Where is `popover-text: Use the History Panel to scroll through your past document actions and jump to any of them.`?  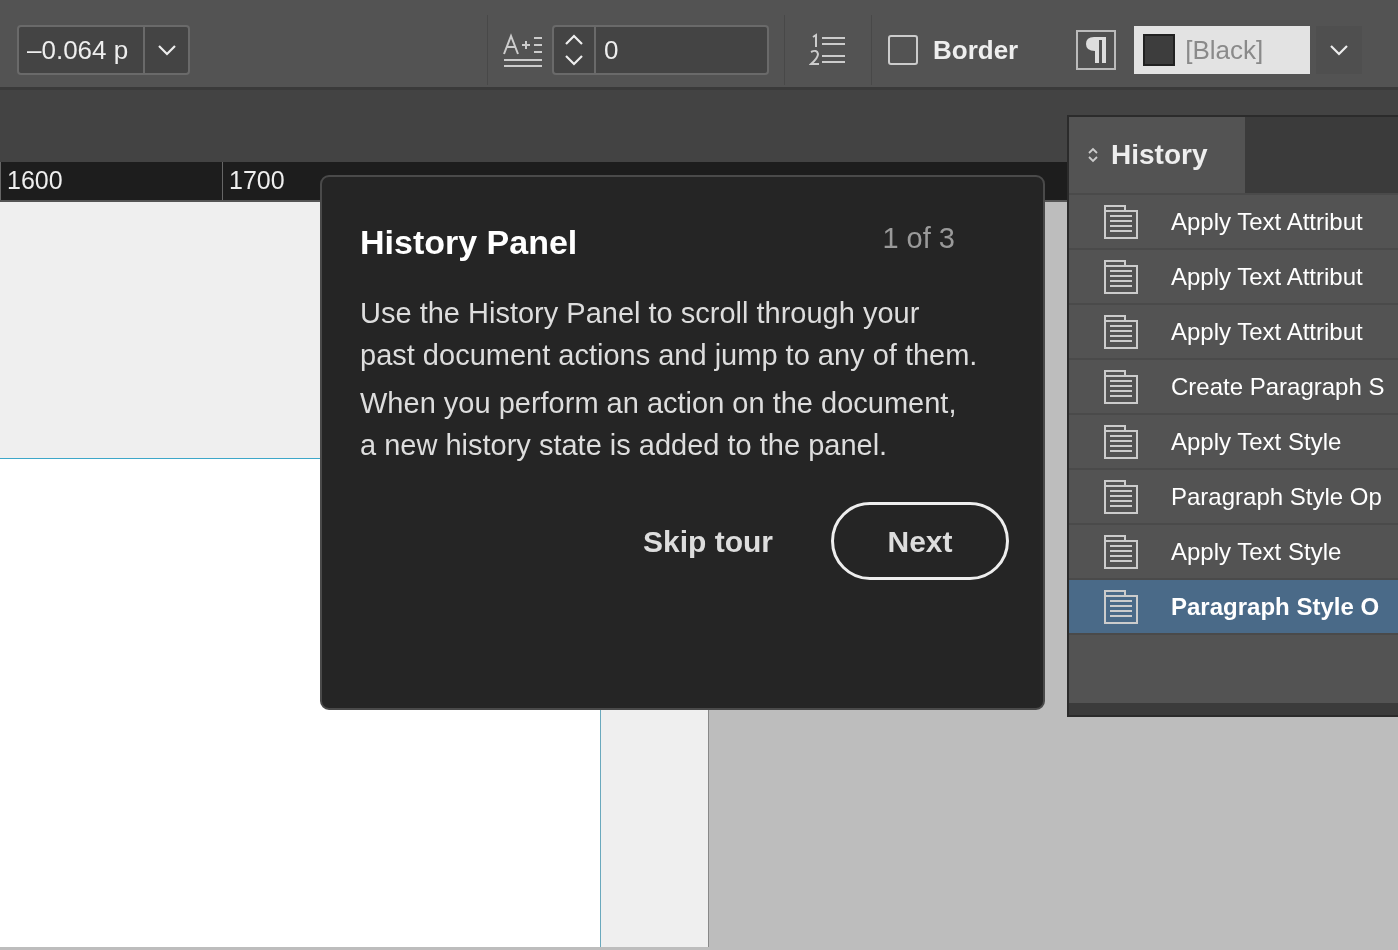
popover-text: Use the History Panel to scroll through your past document actions and jump to any of them. is located at coordinates (669, 334).